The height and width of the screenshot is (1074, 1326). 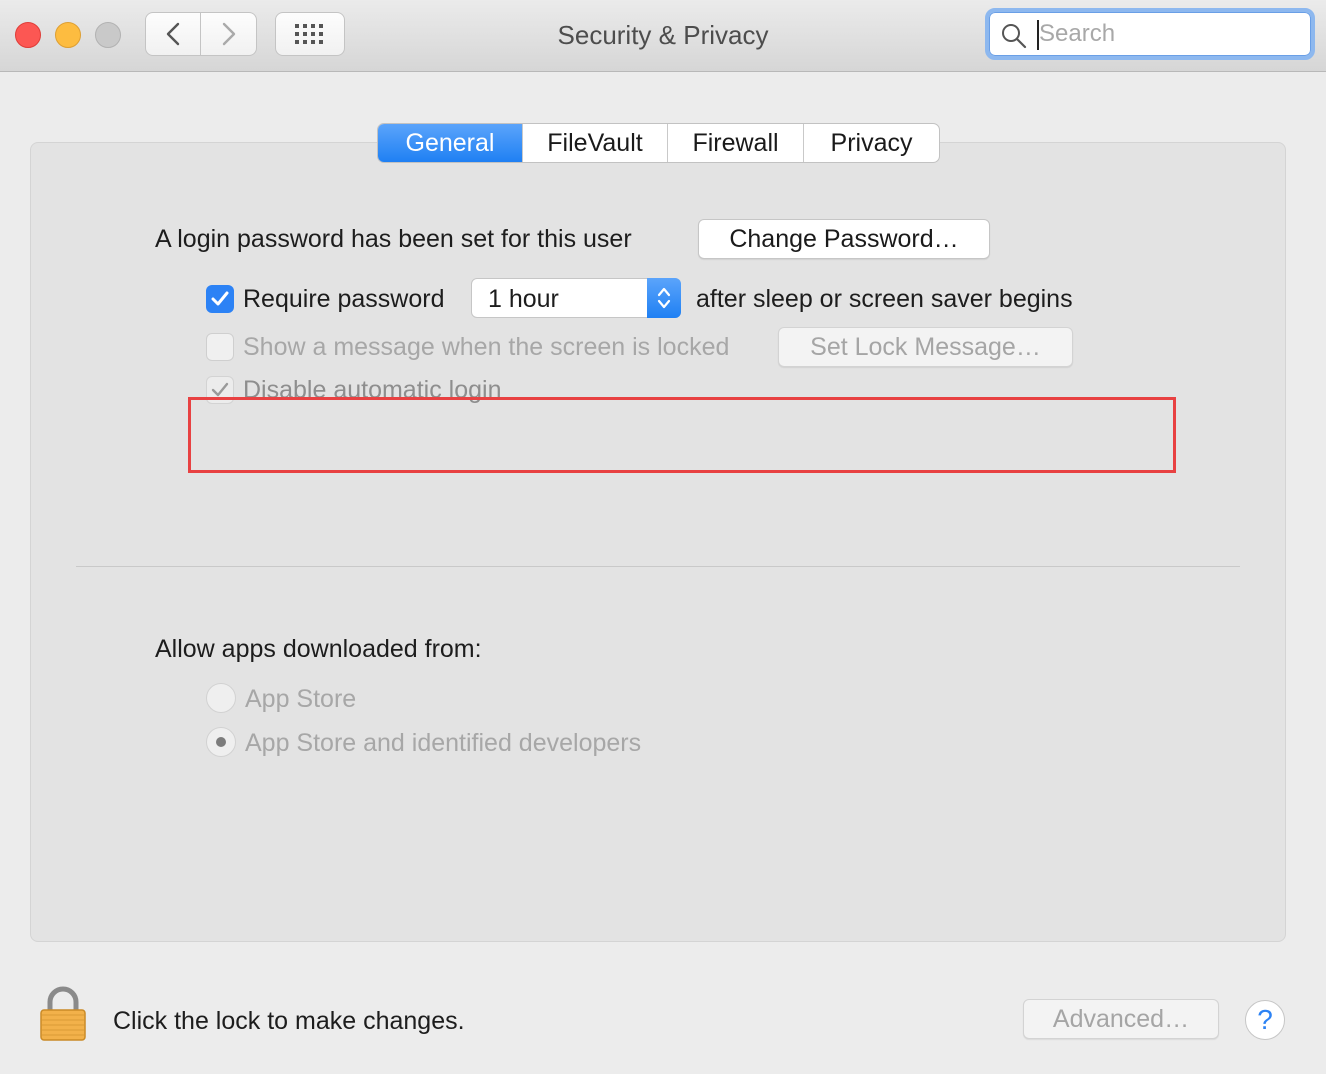 I want to click on require-password-label: Require password, so click(x=344, y=299).